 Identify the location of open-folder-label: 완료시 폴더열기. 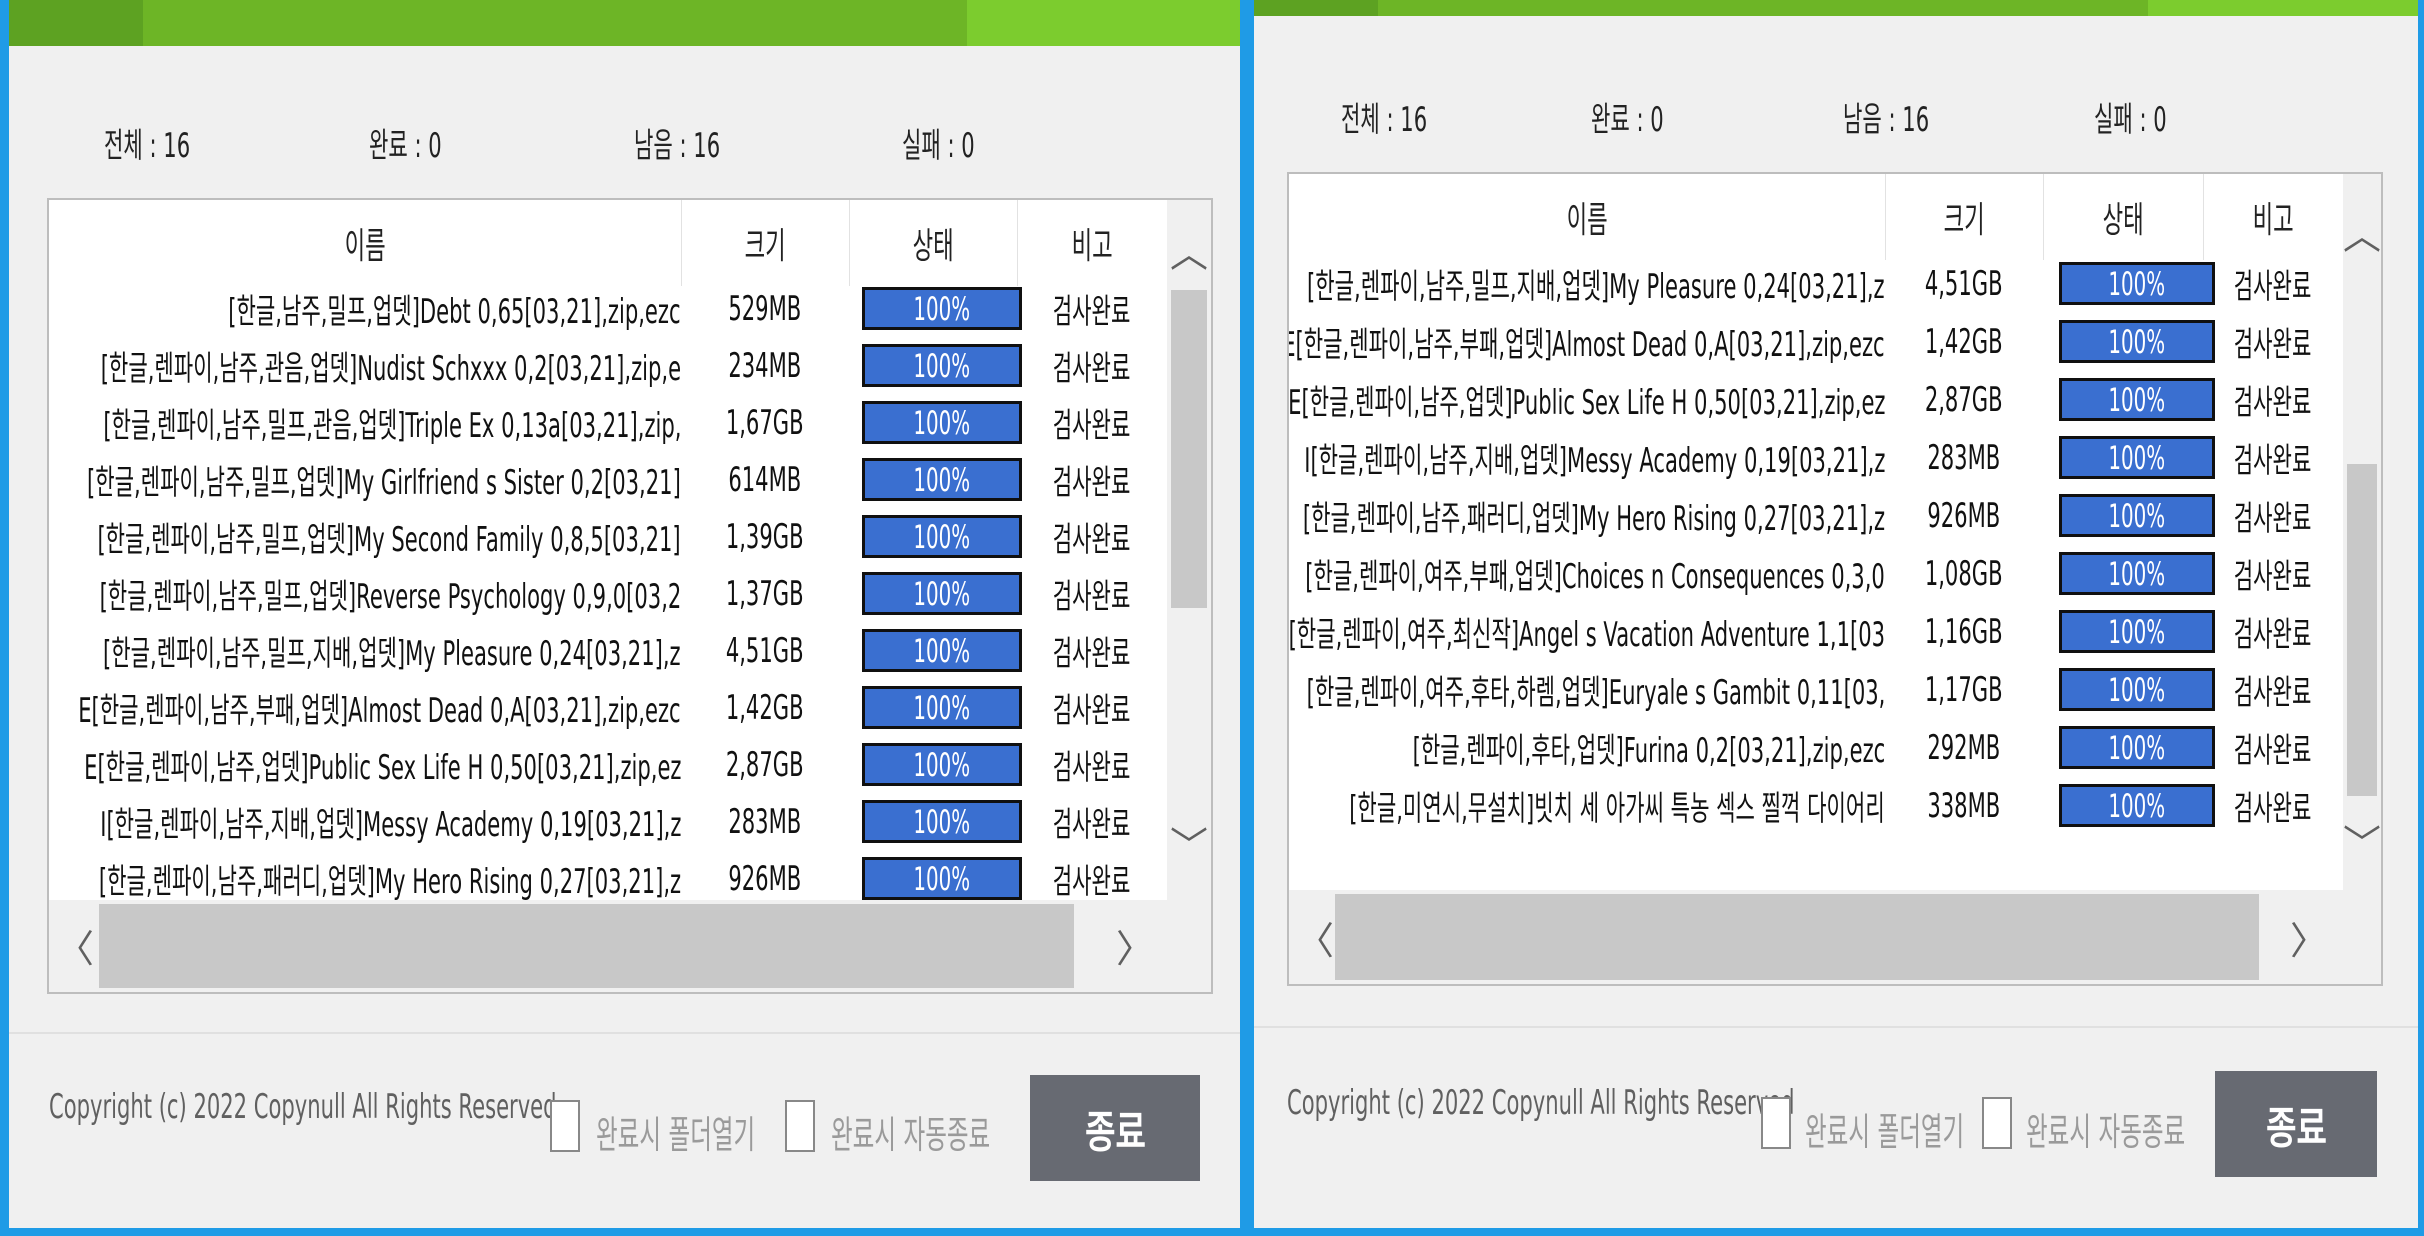
(676, 1135).